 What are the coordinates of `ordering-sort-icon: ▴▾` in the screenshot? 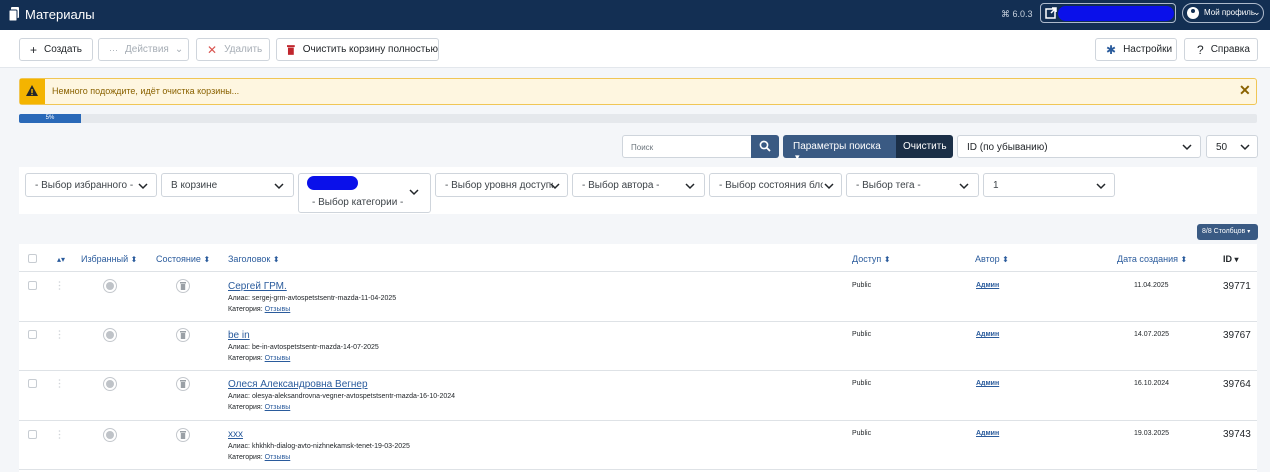 It's located at (61, 259).